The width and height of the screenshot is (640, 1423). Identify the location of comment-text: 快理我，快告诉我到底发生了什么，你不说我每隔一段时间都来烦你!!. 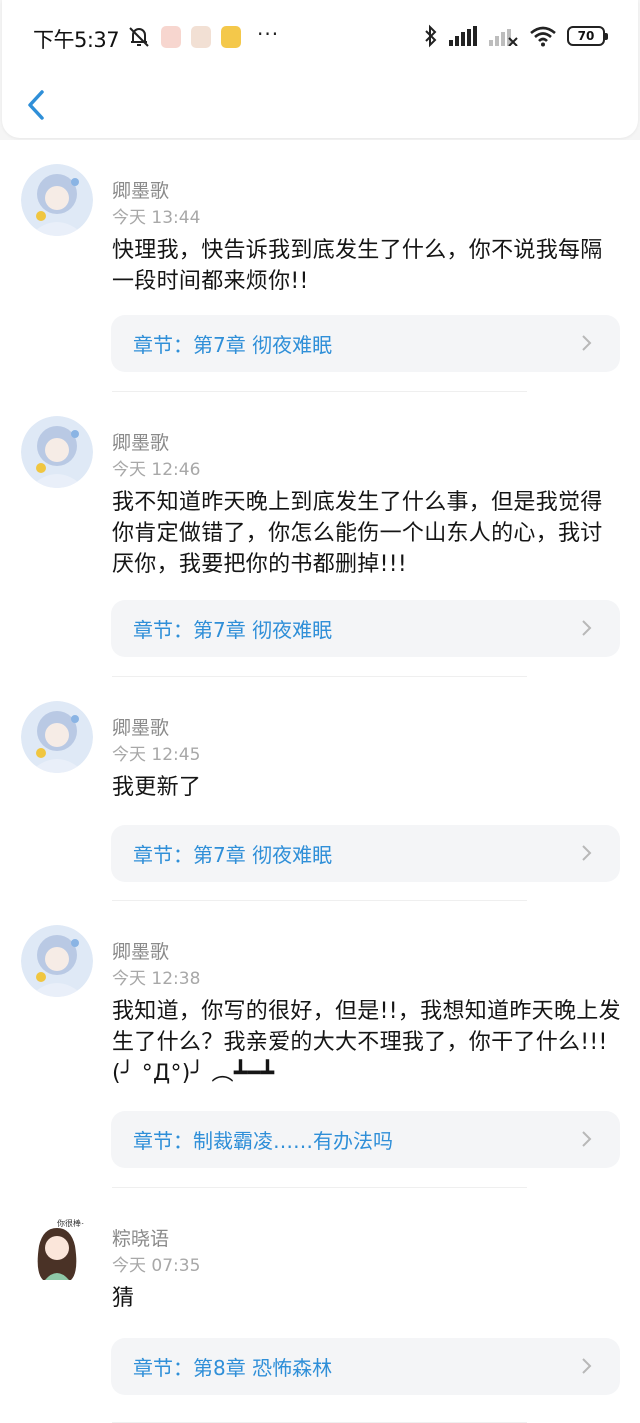
(357, 266).